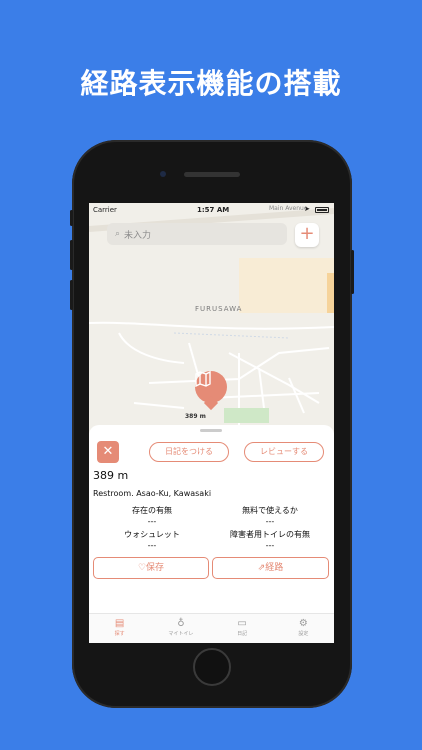  I want to click on diary-icon: ▭, so click(242, 623).